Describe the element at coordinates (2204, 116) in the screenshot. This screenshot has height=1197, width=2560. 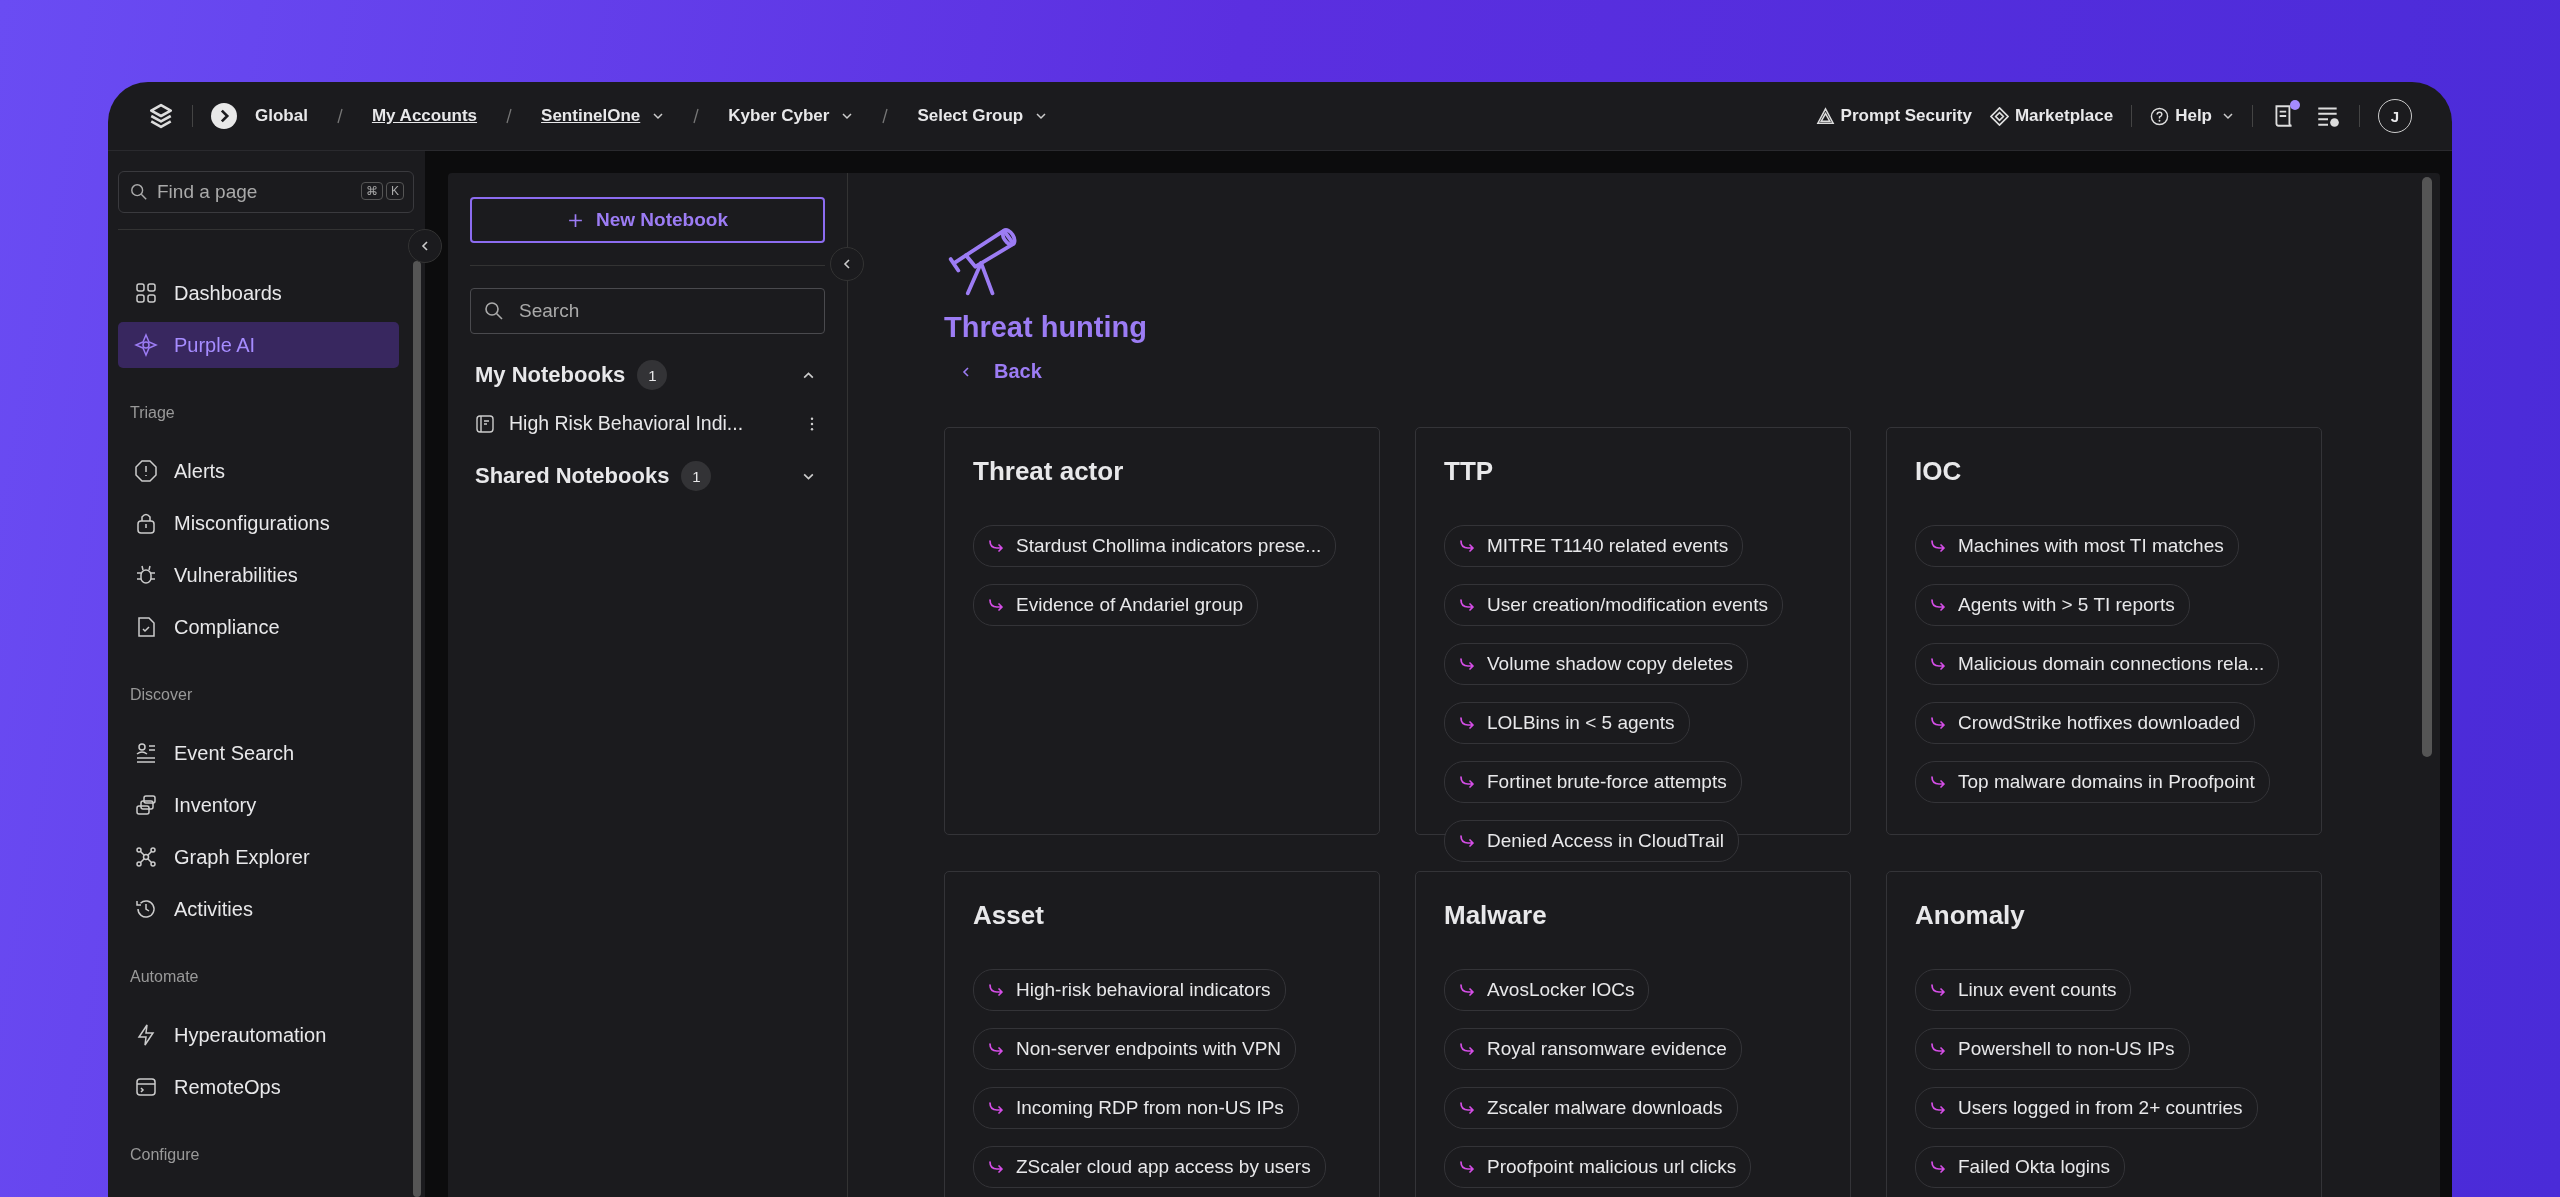
I see `topbar-link: Help` at that location.